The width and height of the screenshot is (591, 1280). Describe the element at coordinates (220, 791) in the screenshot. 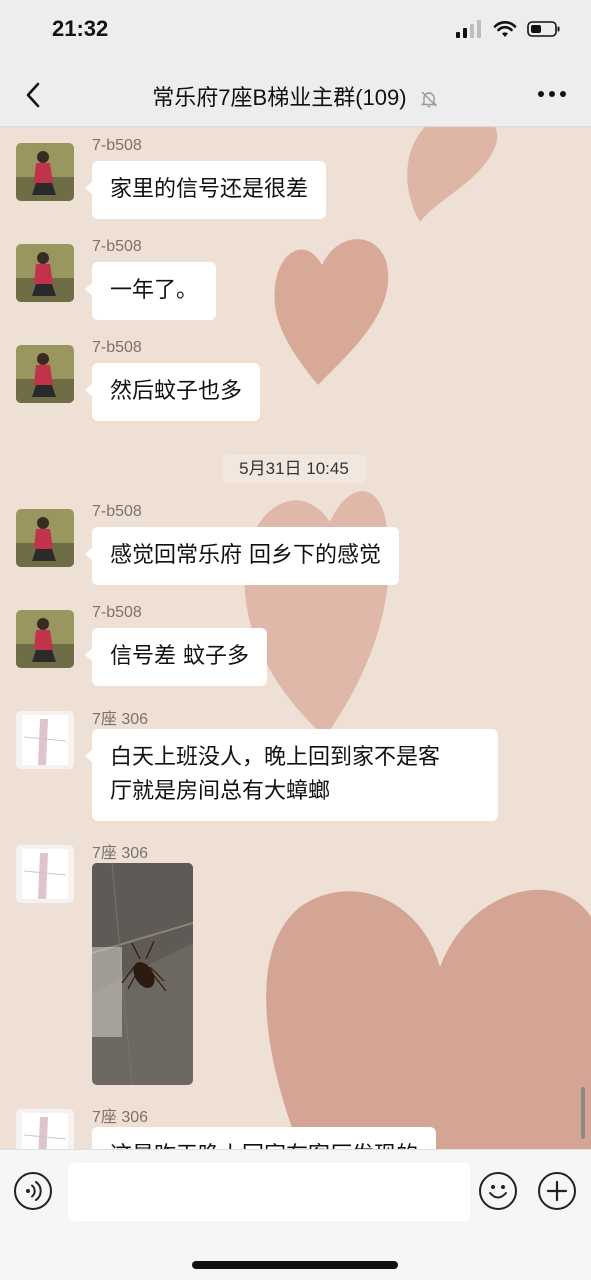

I see `message-line: 厅就是房间总有大蟑螂` at that location.